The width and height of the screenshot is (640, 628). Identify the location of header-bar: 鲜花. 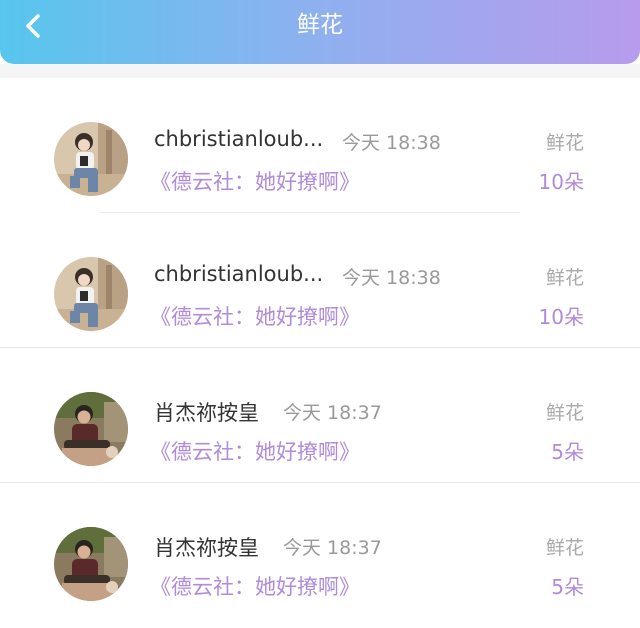
(320, 32).